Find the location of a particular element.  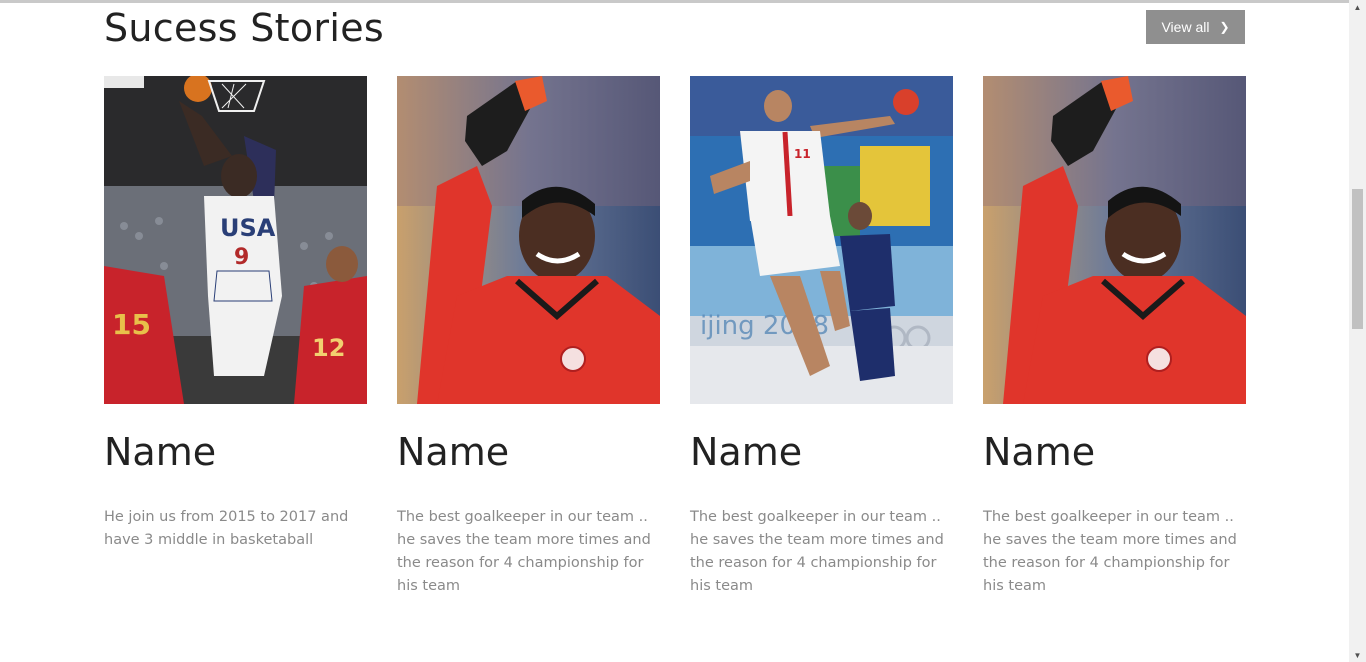

chevron-right-icon: ❯ is located at coordinates (1224, 27).